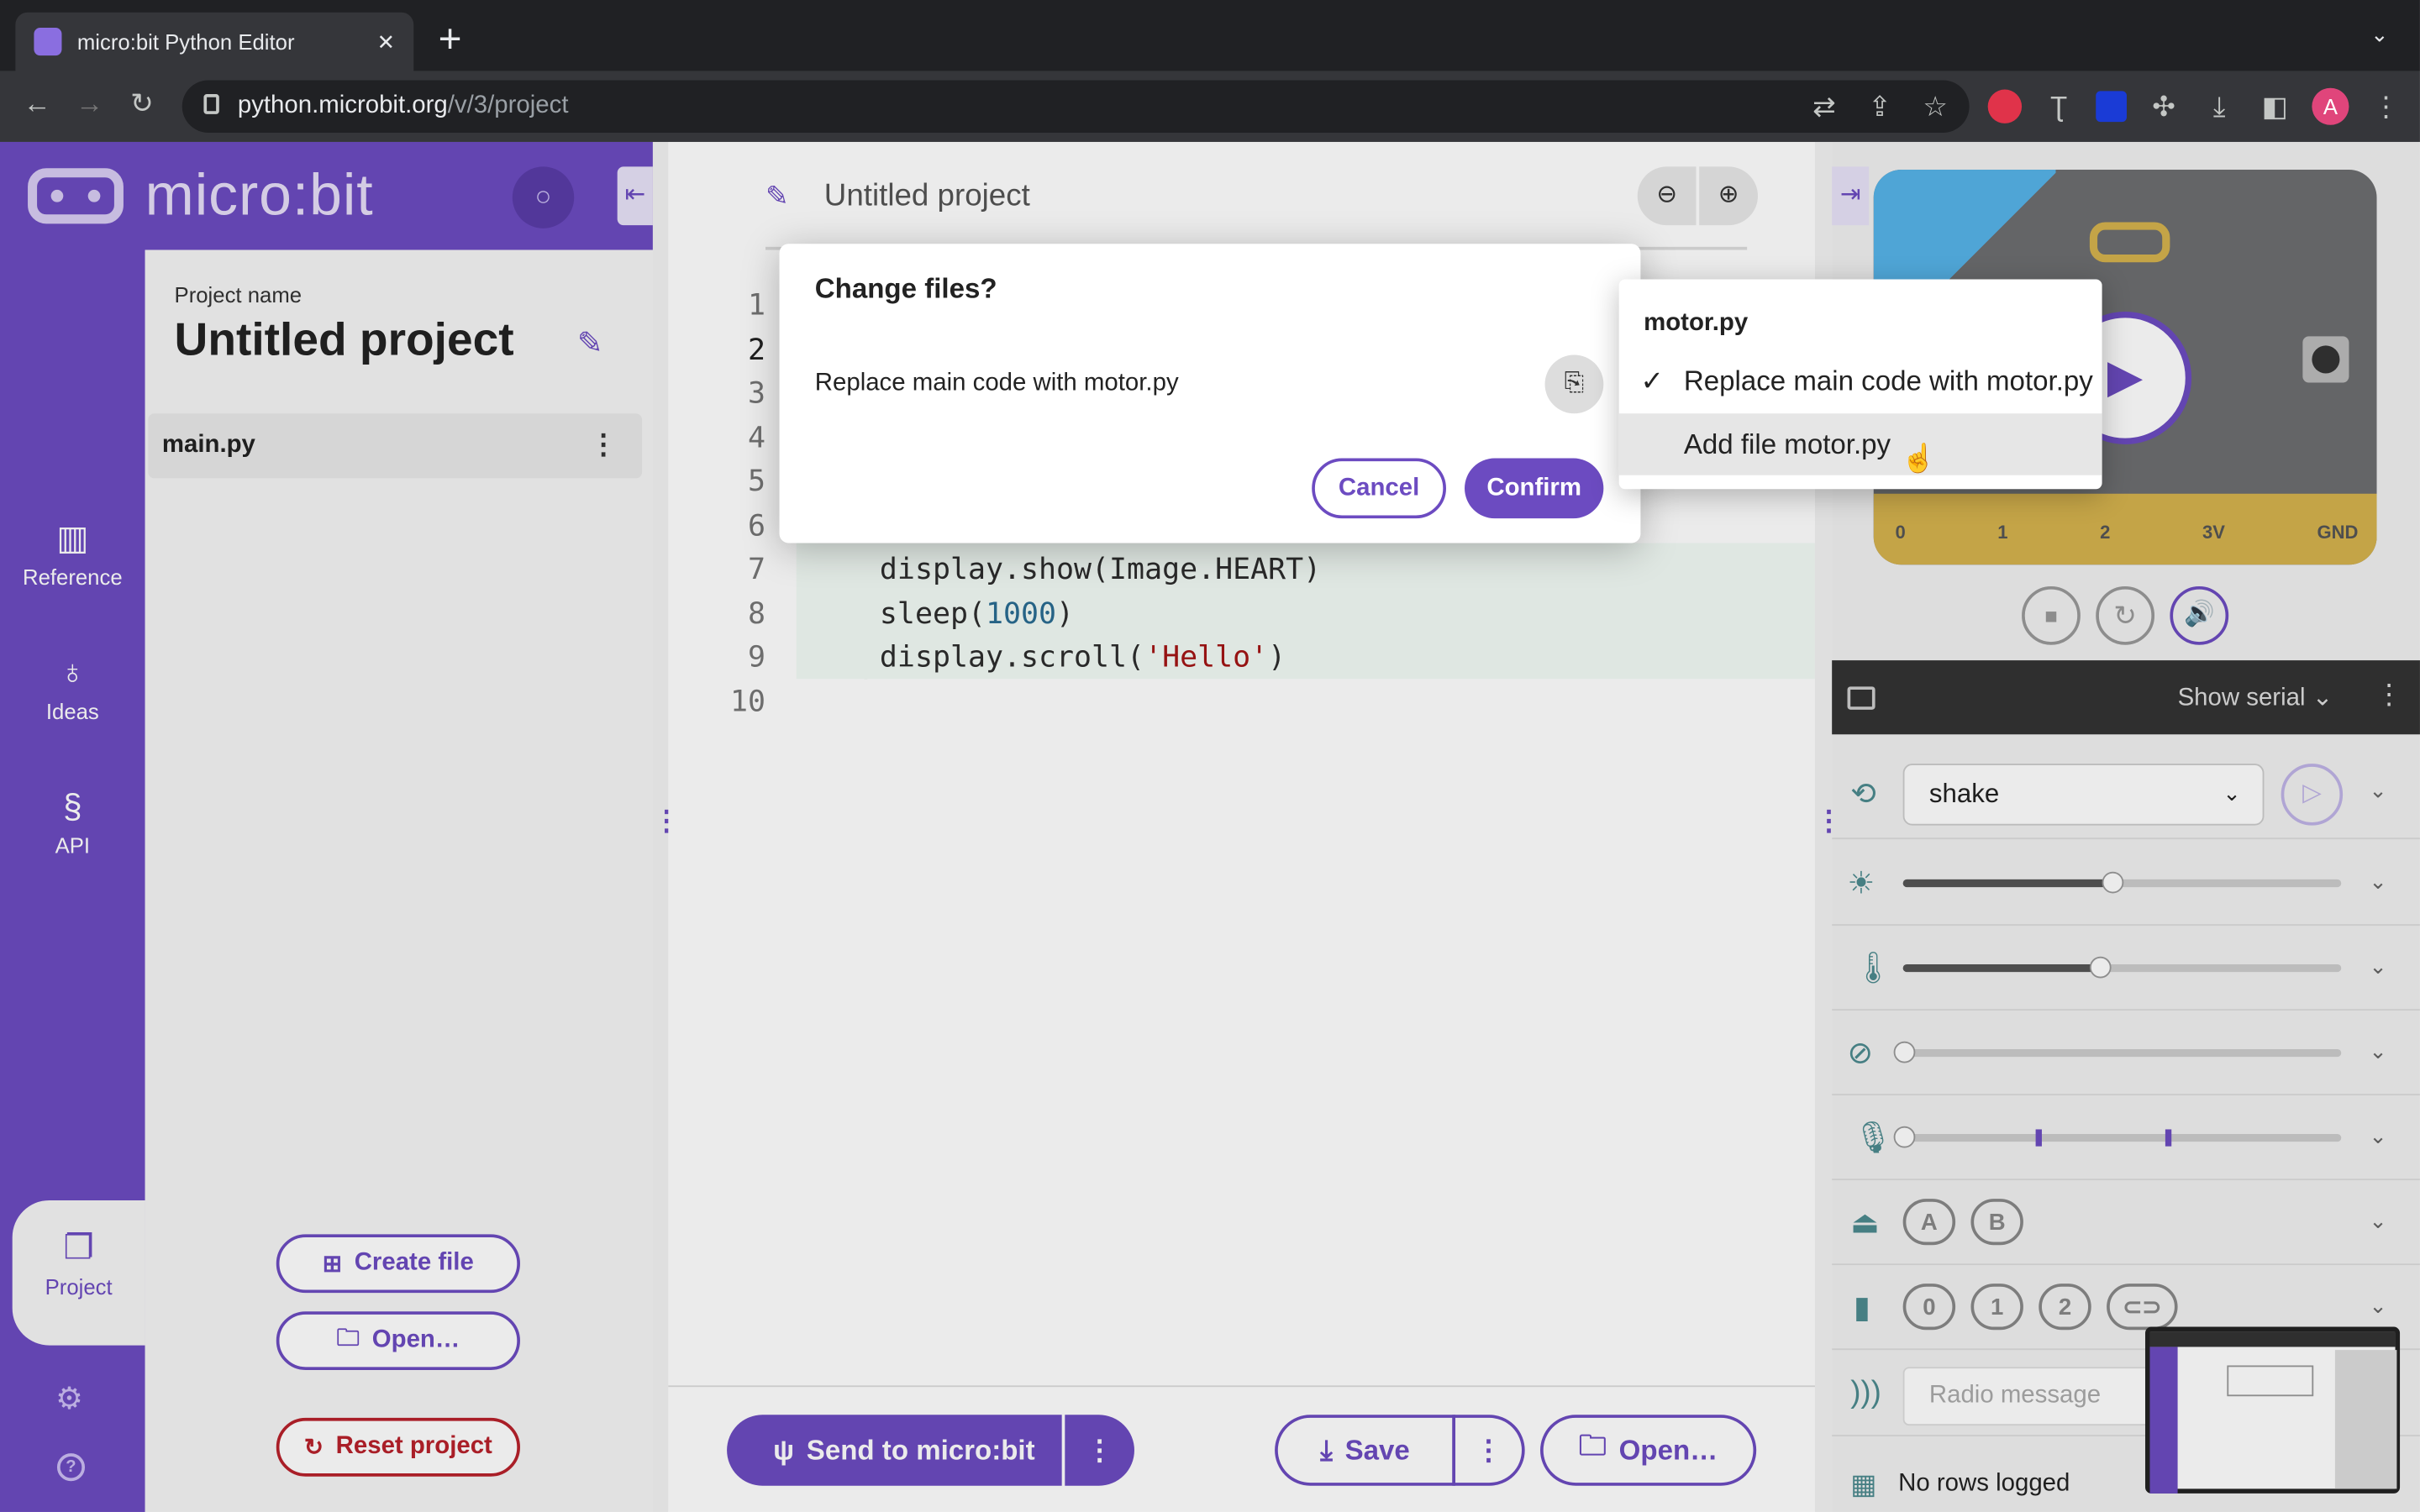 The width and height of the screenshot is (2420, 1512). I want to click on reload-icon: ↻, so click(142, 104).